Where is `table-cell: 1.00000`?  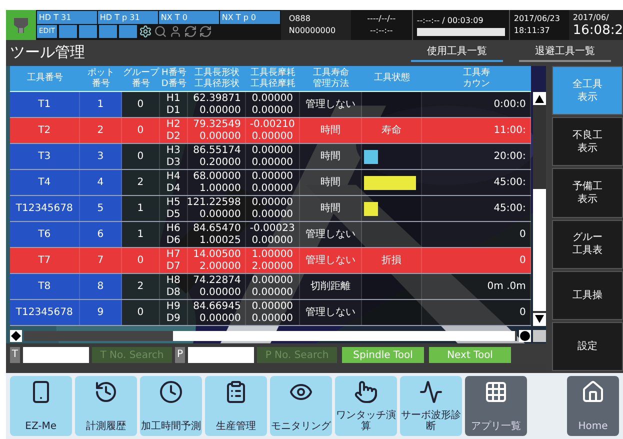
table-cell: 1.00000 is located at coordinates (273, 254).